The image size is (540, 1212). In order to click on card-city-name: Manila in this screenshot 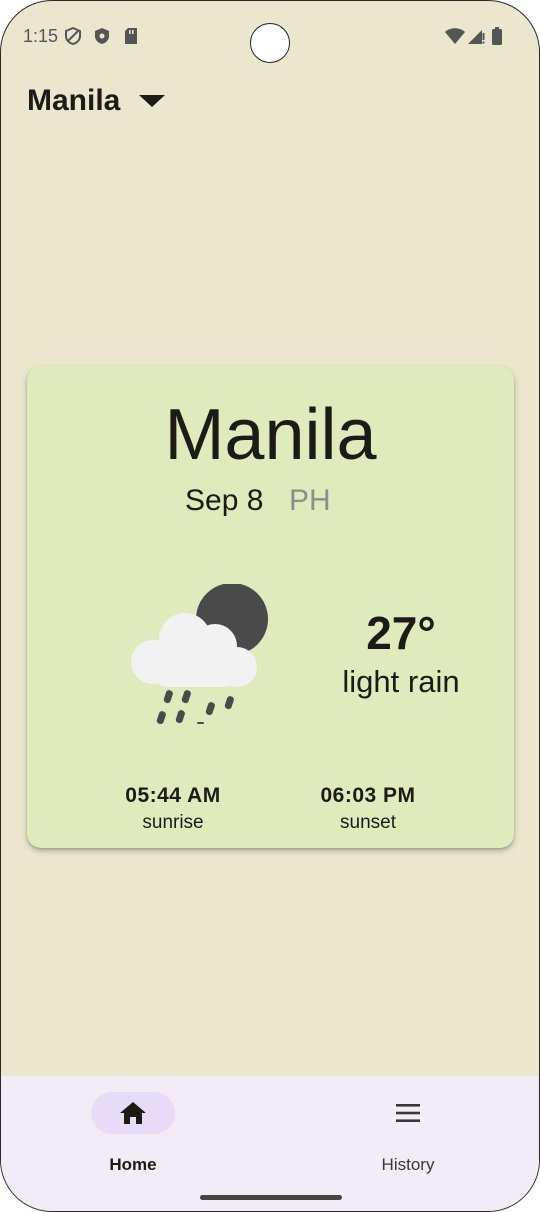, I will do `click(270, 435)`.